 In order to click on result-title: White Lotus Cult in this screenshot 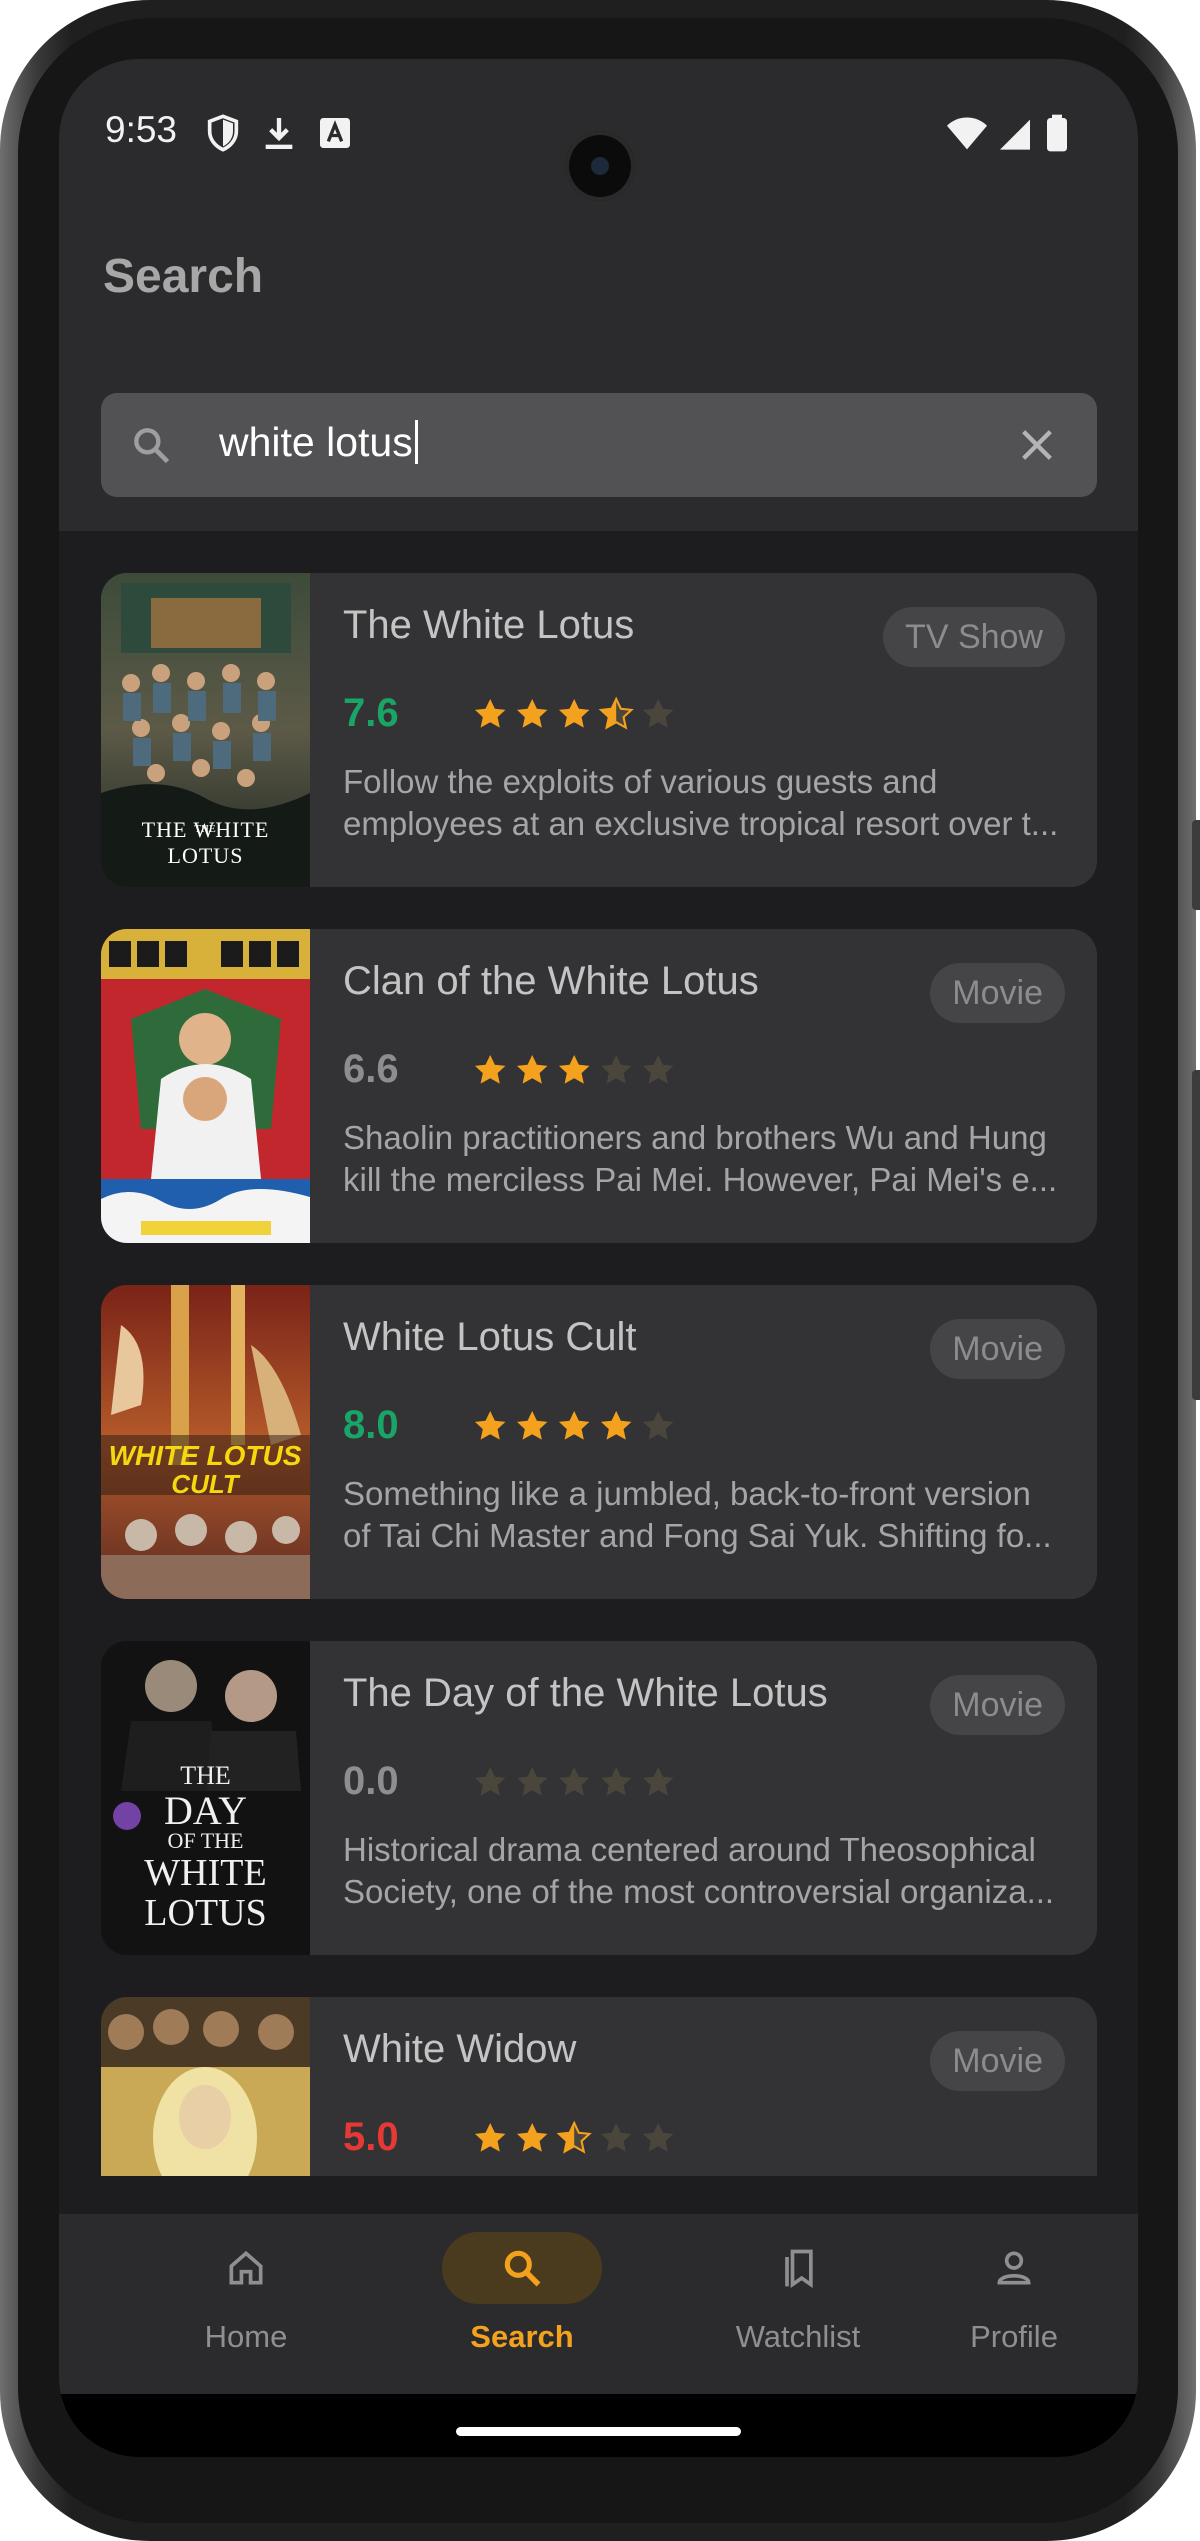, I will do `click(490, 1337)`.